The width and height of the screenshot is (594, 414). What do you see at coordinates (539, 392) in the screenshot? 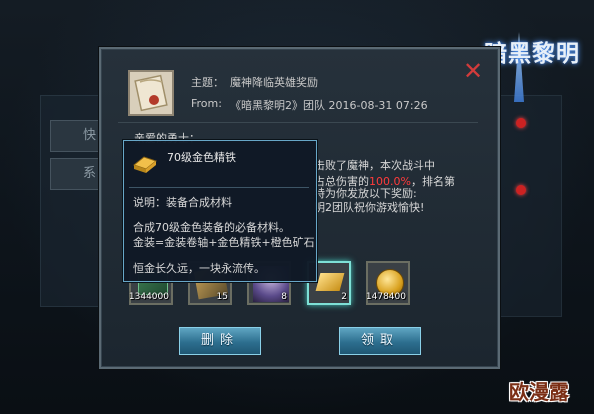
I see `watermark: 欧漫露` at bounding box center [539, 392].